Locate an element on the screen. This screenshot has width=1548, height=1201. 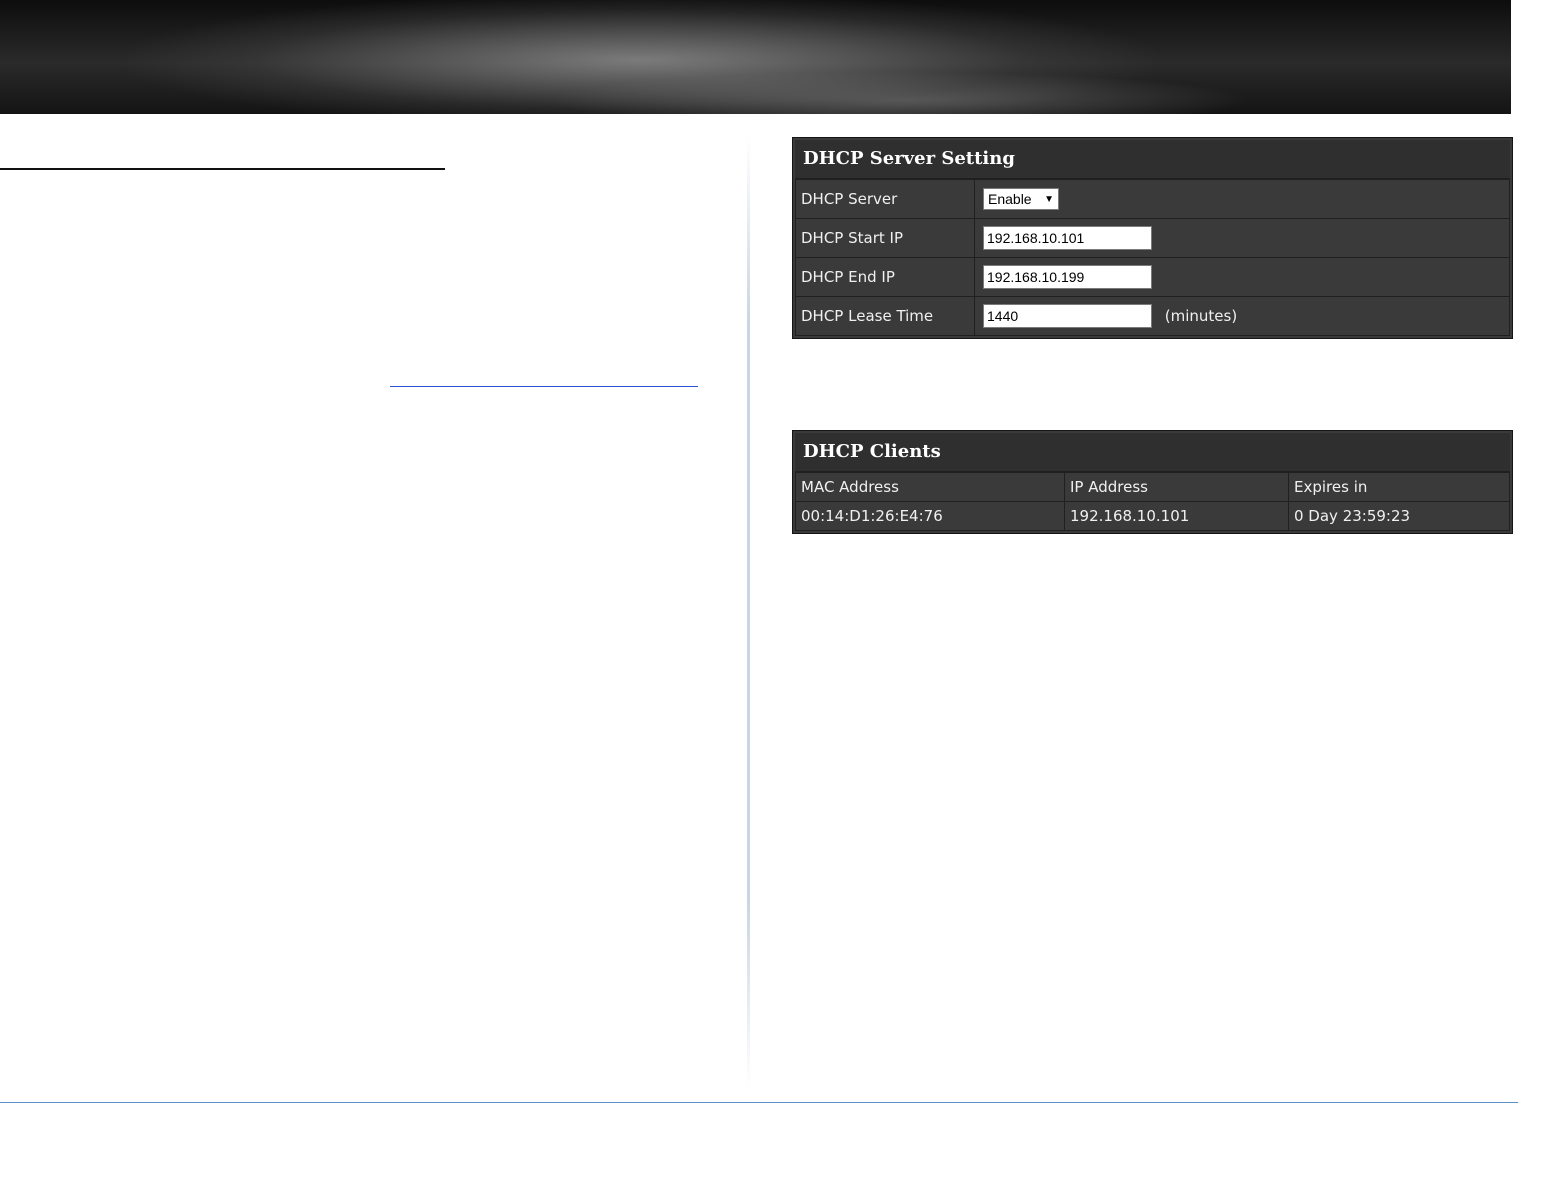
panel-title: DHCP Server Setting is located at coordinates (1152, 159).